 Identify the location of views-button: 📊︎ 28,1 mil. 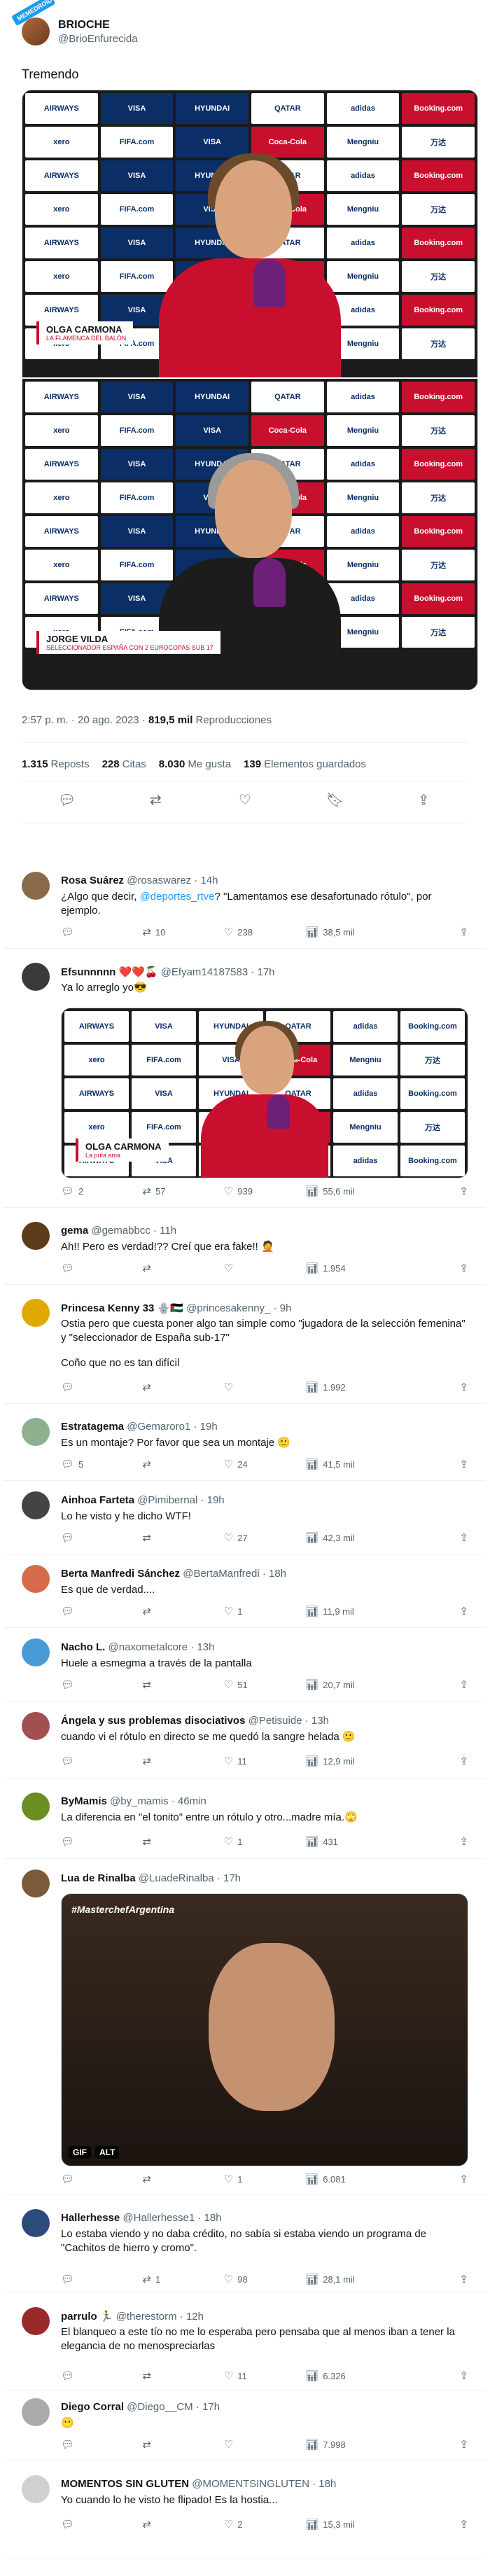
(345, 2279).